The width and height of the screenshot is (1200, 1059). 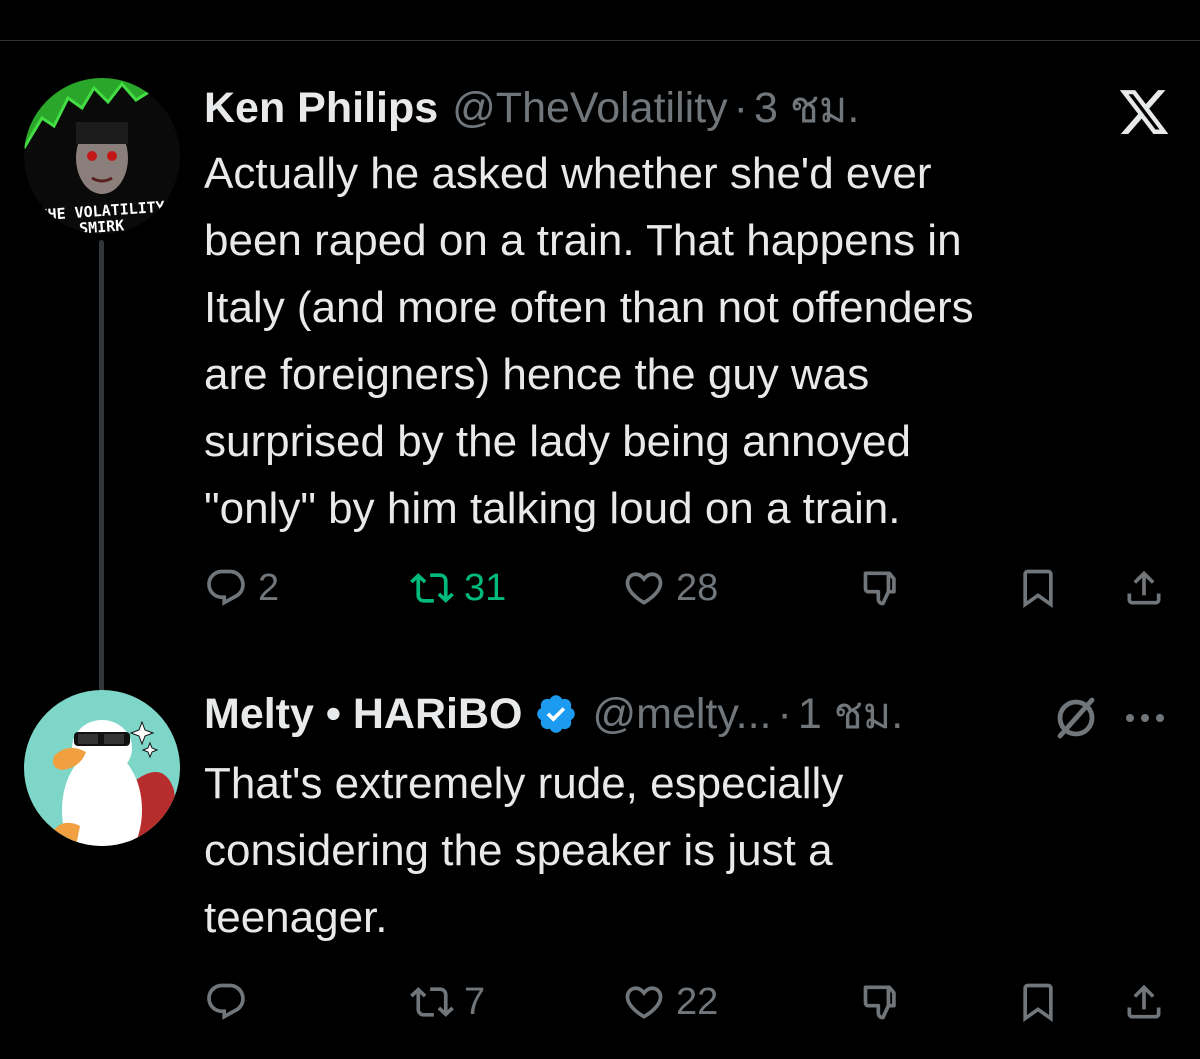 What do you see at coordinates (101, 494) in the screenshot?
I see `thread-line` at bounding box center [101, 494].